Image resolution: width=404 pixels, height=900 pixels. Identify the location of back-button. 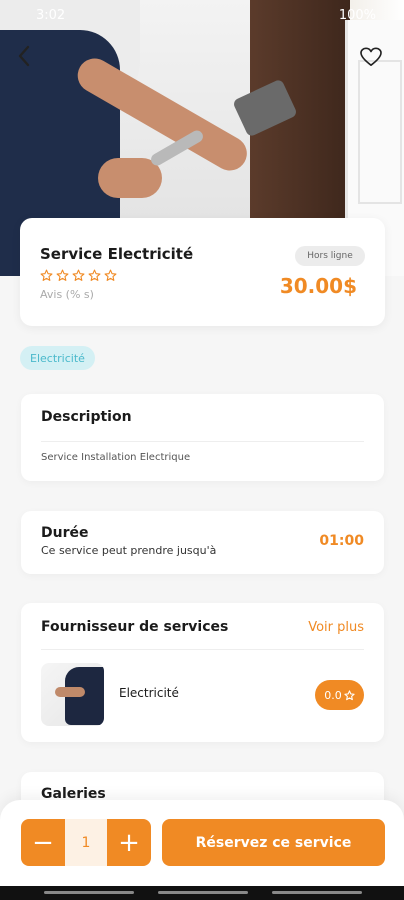
(24, 56).